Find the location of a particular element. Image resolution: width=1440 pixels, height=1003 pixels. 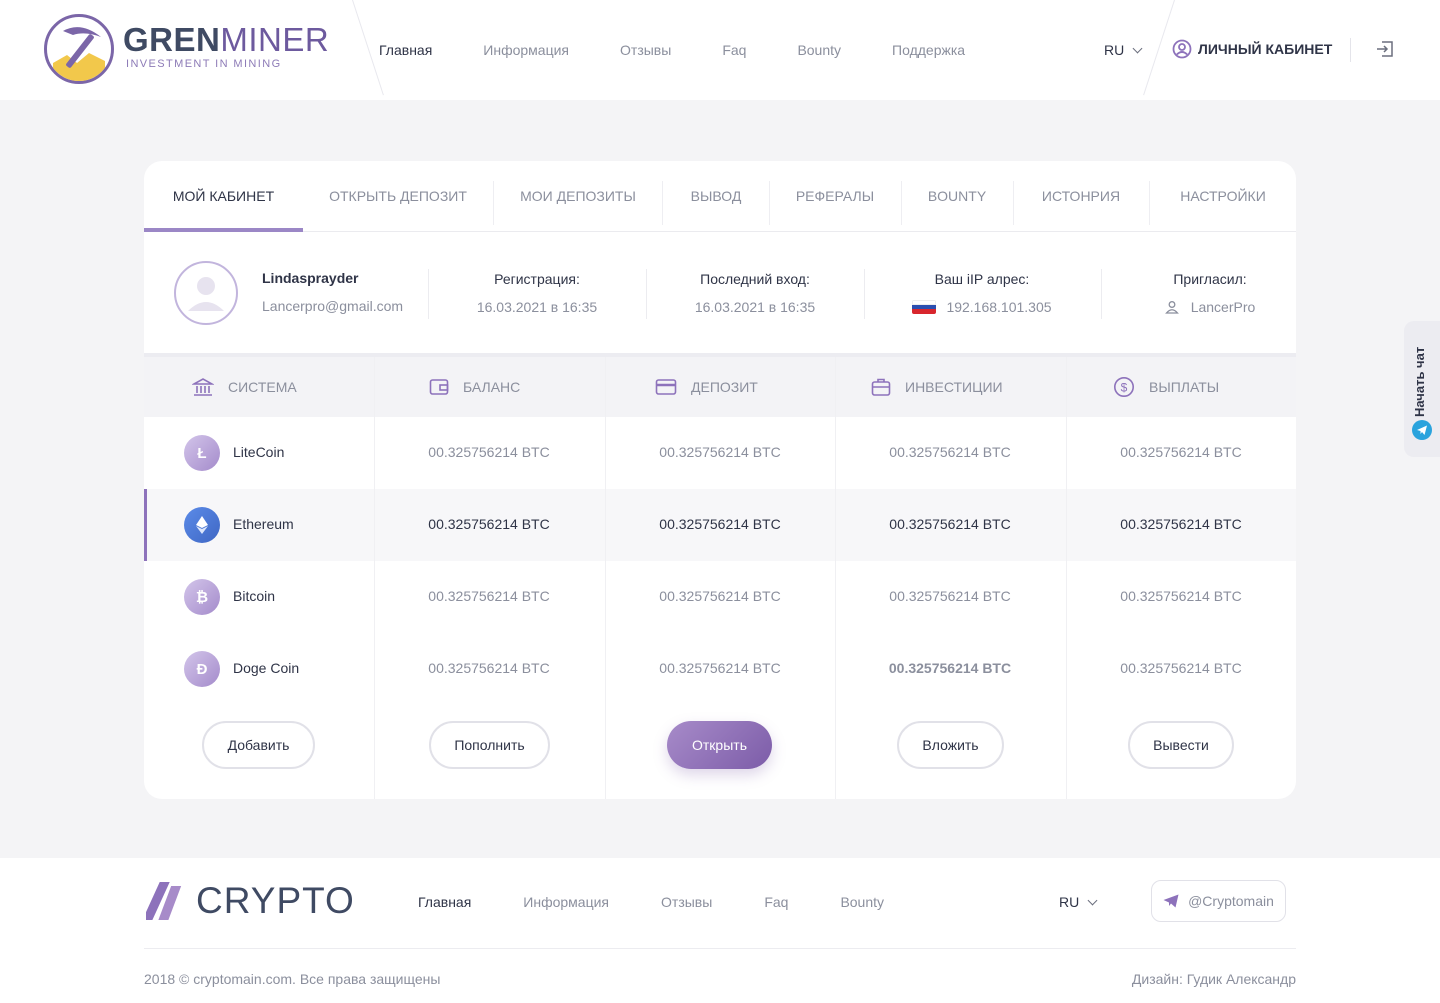

column-header-system: СИСТЕМА is located at coordinates (244, 387).